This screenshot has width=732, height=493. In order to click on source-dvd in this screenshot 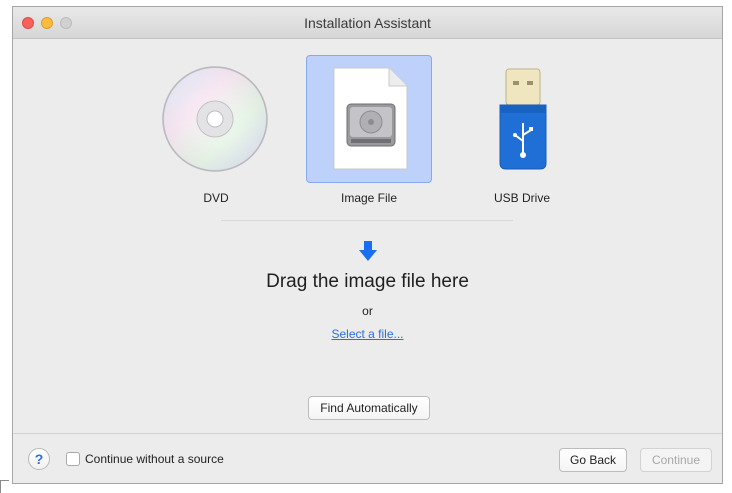, I will do `click(216, 119)`.